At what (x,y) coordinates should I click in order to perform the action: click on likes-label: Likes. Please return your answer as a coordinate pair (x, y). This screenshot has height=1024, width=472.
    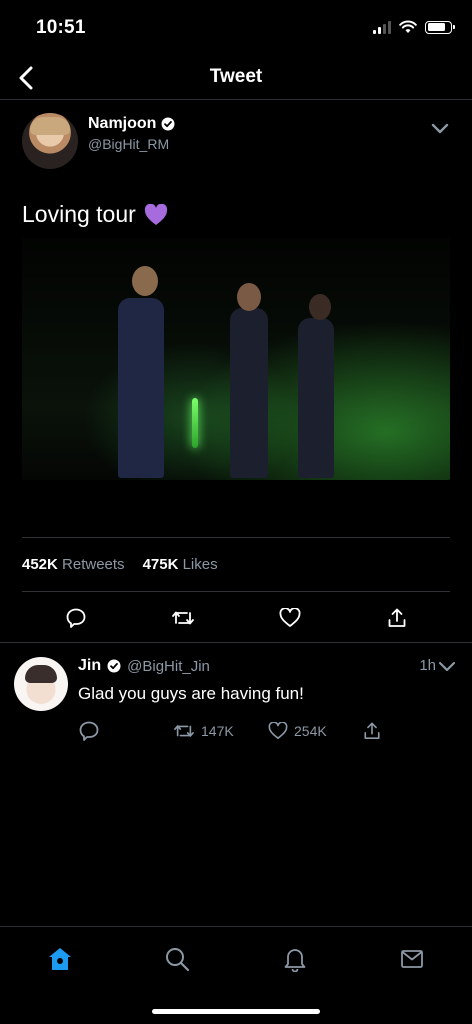
    Looking at the image, I should click on (200, 564).